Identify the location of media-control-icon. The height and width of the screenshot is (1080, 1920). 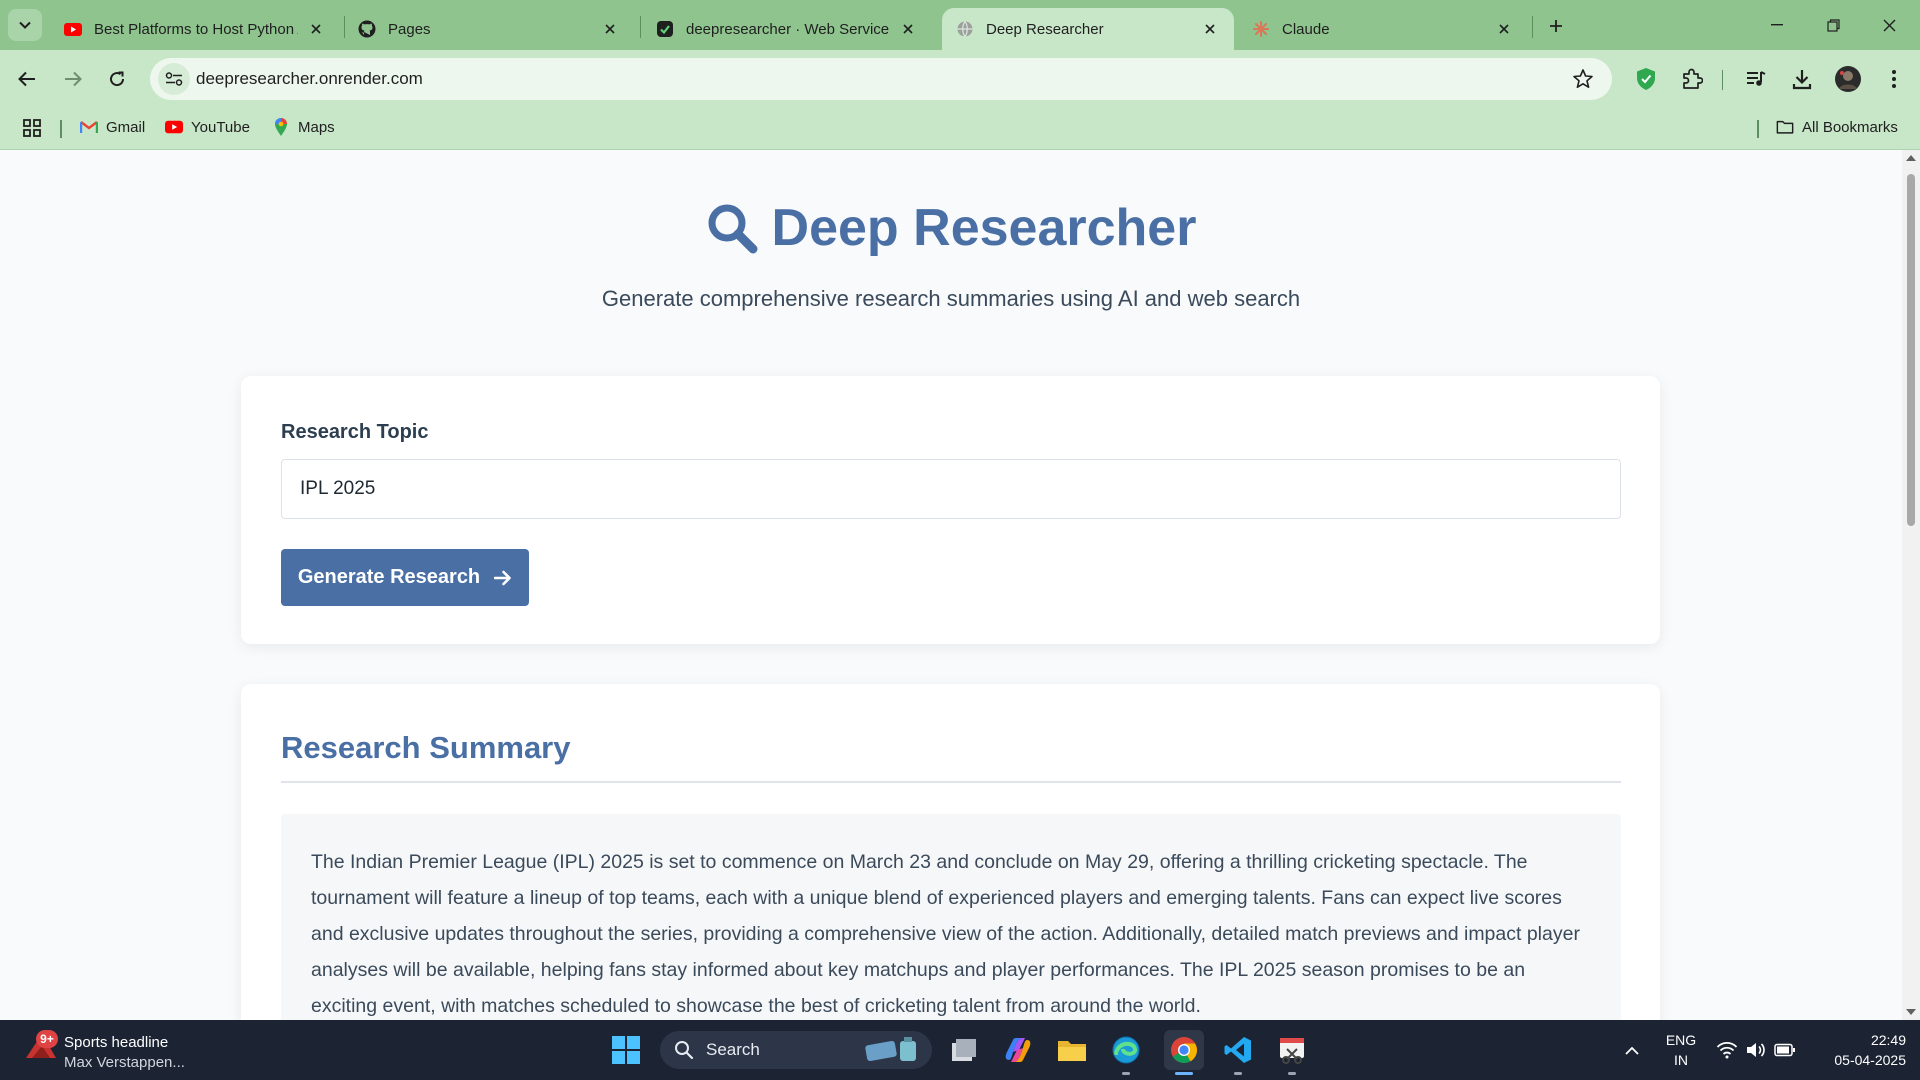
(1756, 79).